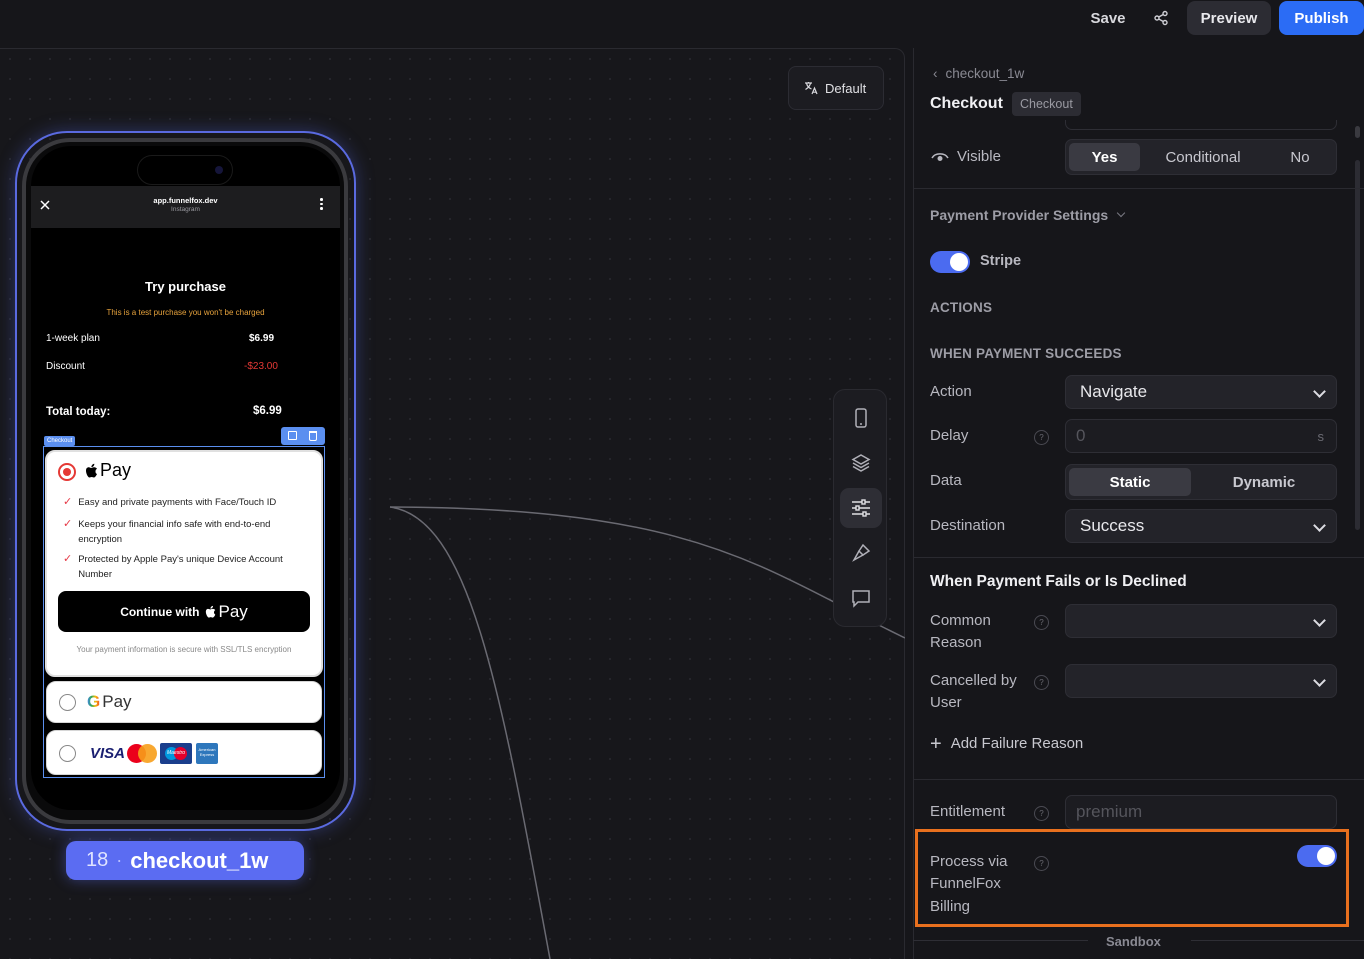  What do you see at coordinates (846, 88) in the screenshot?
I see `locale-label: Default` at bounding box center [846, 88].